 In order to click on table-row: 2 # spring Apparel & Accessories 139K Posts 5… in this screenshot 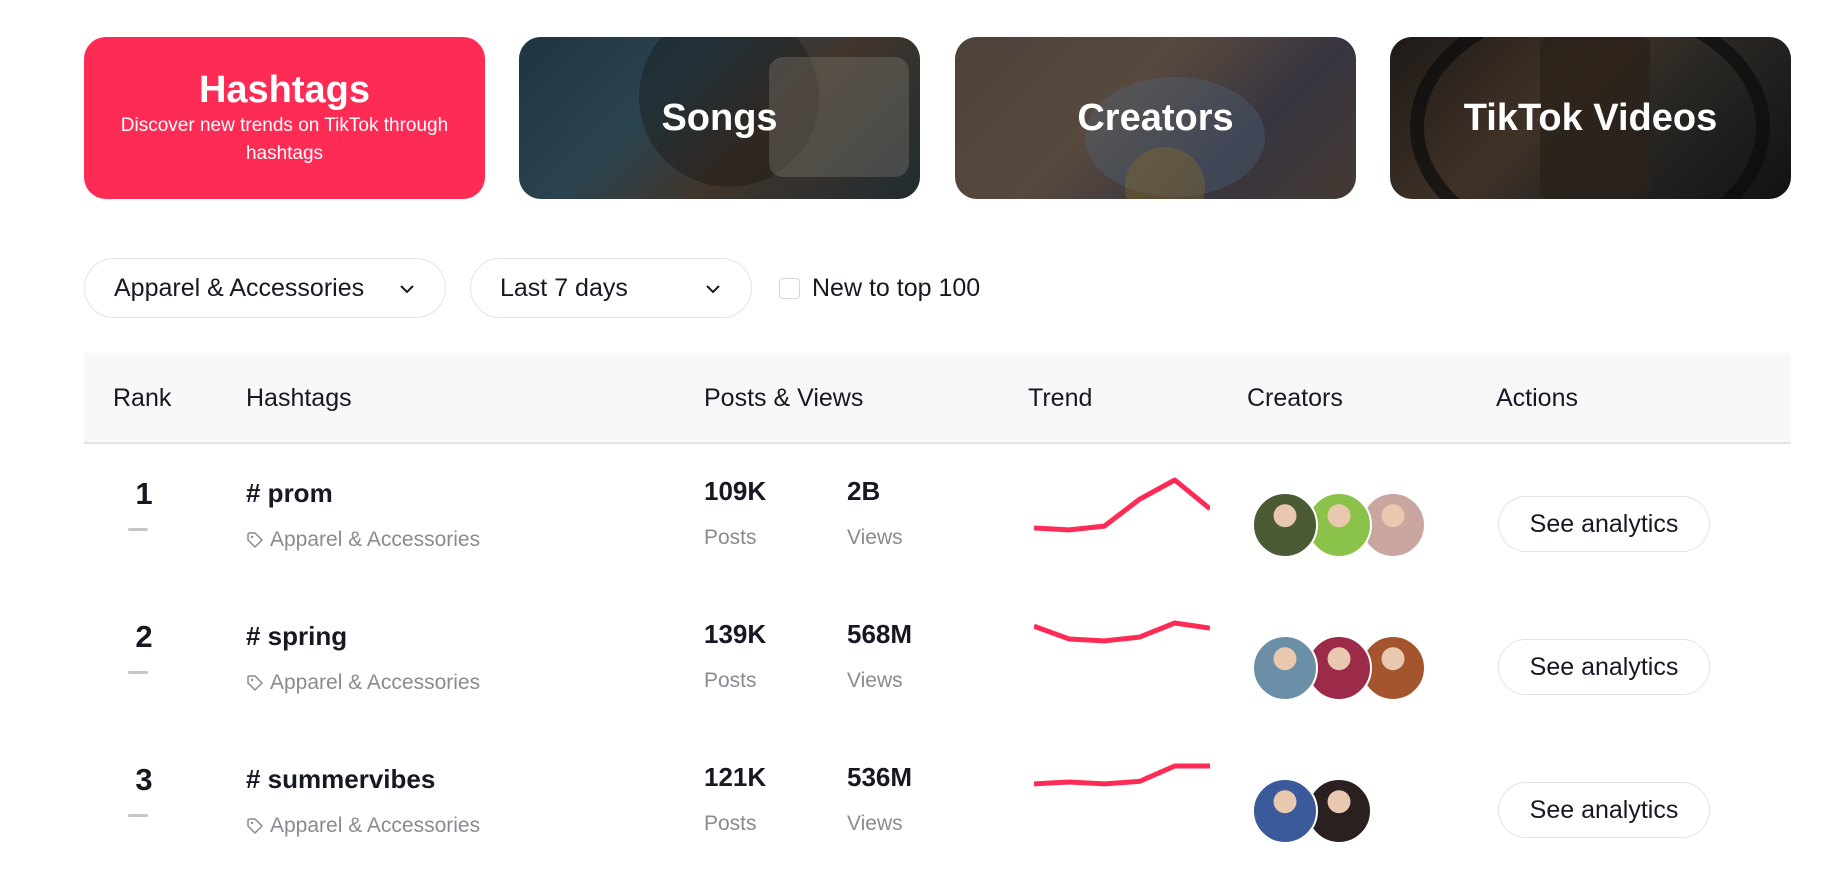, I will do `click(937, 666)`.